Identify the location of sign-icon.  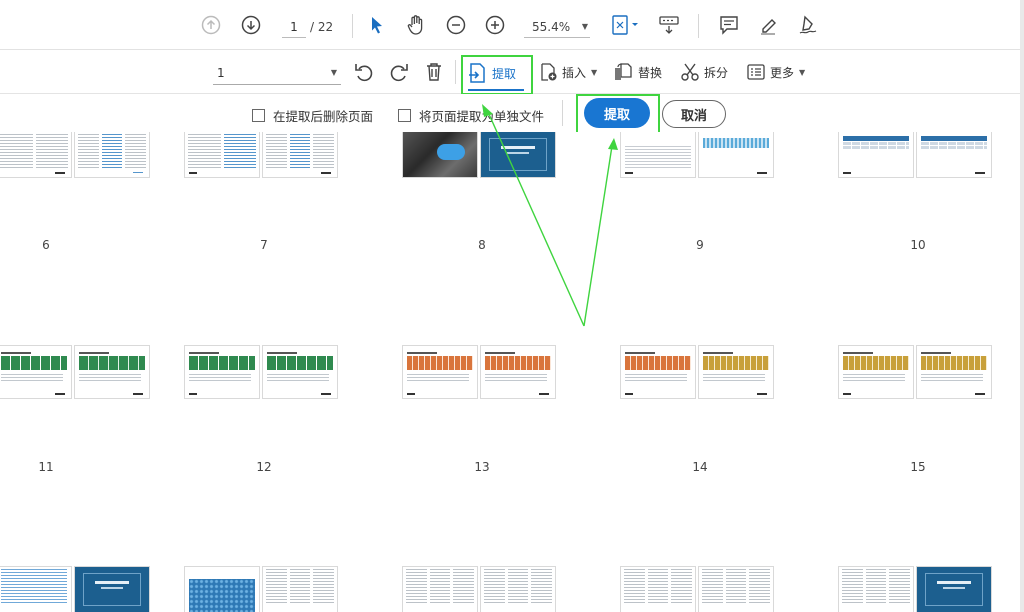
(808, 25).